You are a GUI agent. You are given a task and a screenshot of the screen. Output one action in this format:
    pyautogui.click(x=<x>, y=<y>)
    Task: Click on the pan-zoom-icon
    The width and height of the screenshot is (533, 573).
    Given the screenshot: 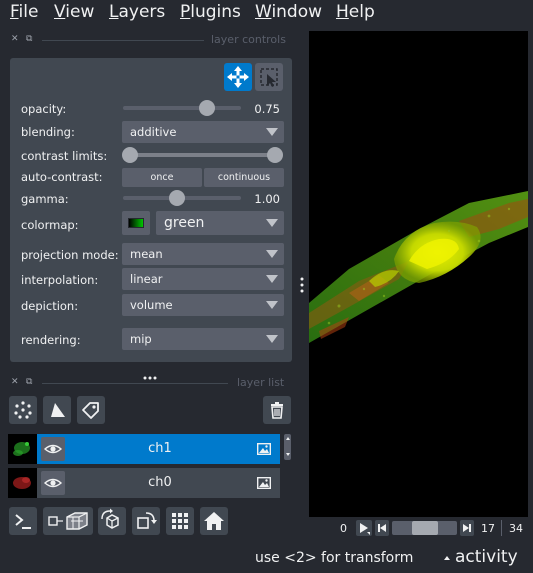 What is the action you would take?
    pyautogui.click(x=238, y=77)
    